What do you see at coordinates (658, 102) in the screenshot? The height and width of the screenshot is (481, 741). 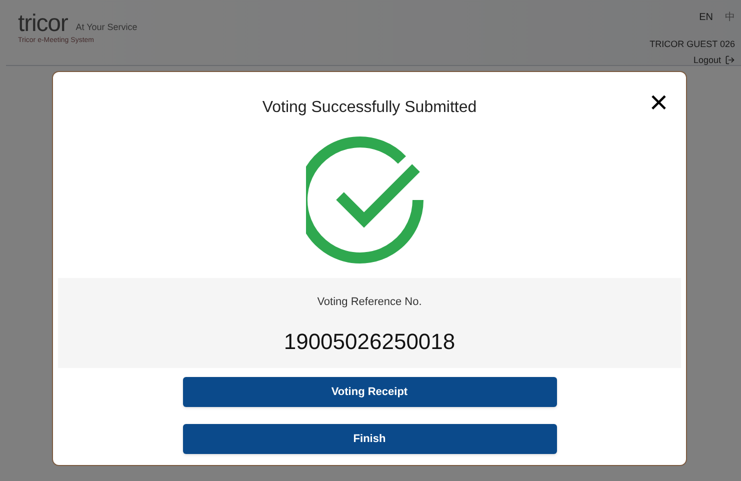 I see `close-button: ×` at bounding box center [658, 102].